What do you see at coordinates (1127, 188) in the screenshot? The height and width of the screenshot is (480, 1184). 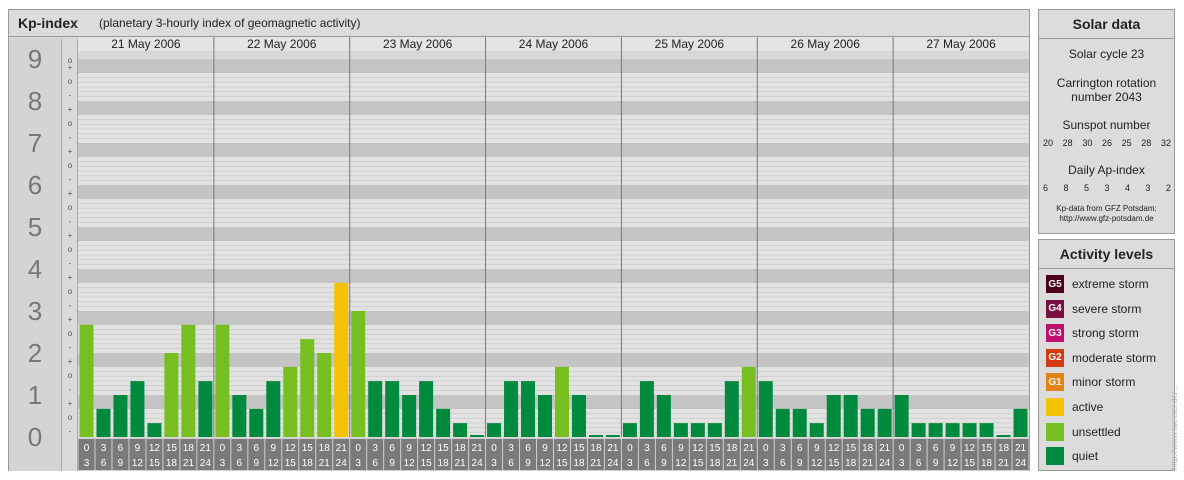 I see `ap-value: 4` at bounding box center [1127, 188].